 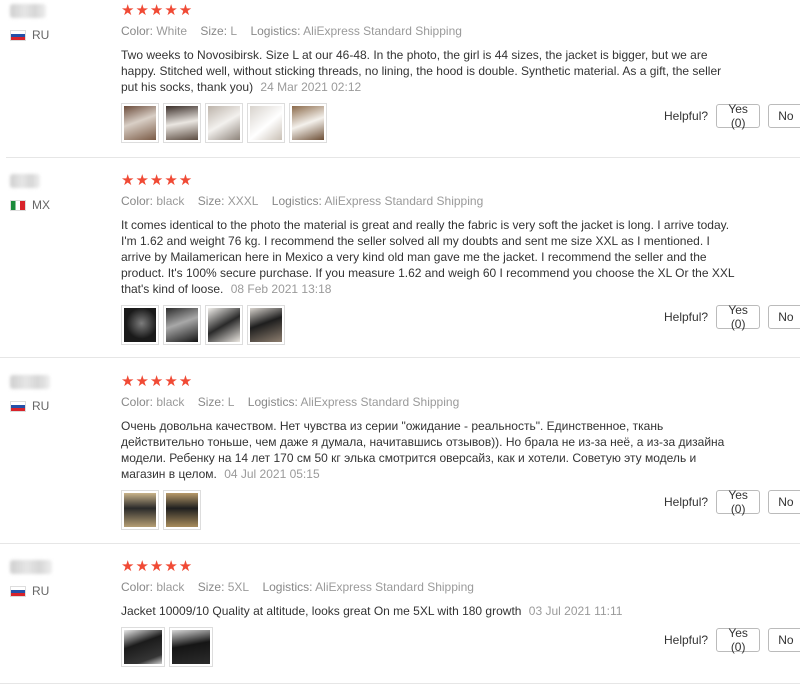 I want to click on reviewer-country: MX, so click(x=60, y=205).